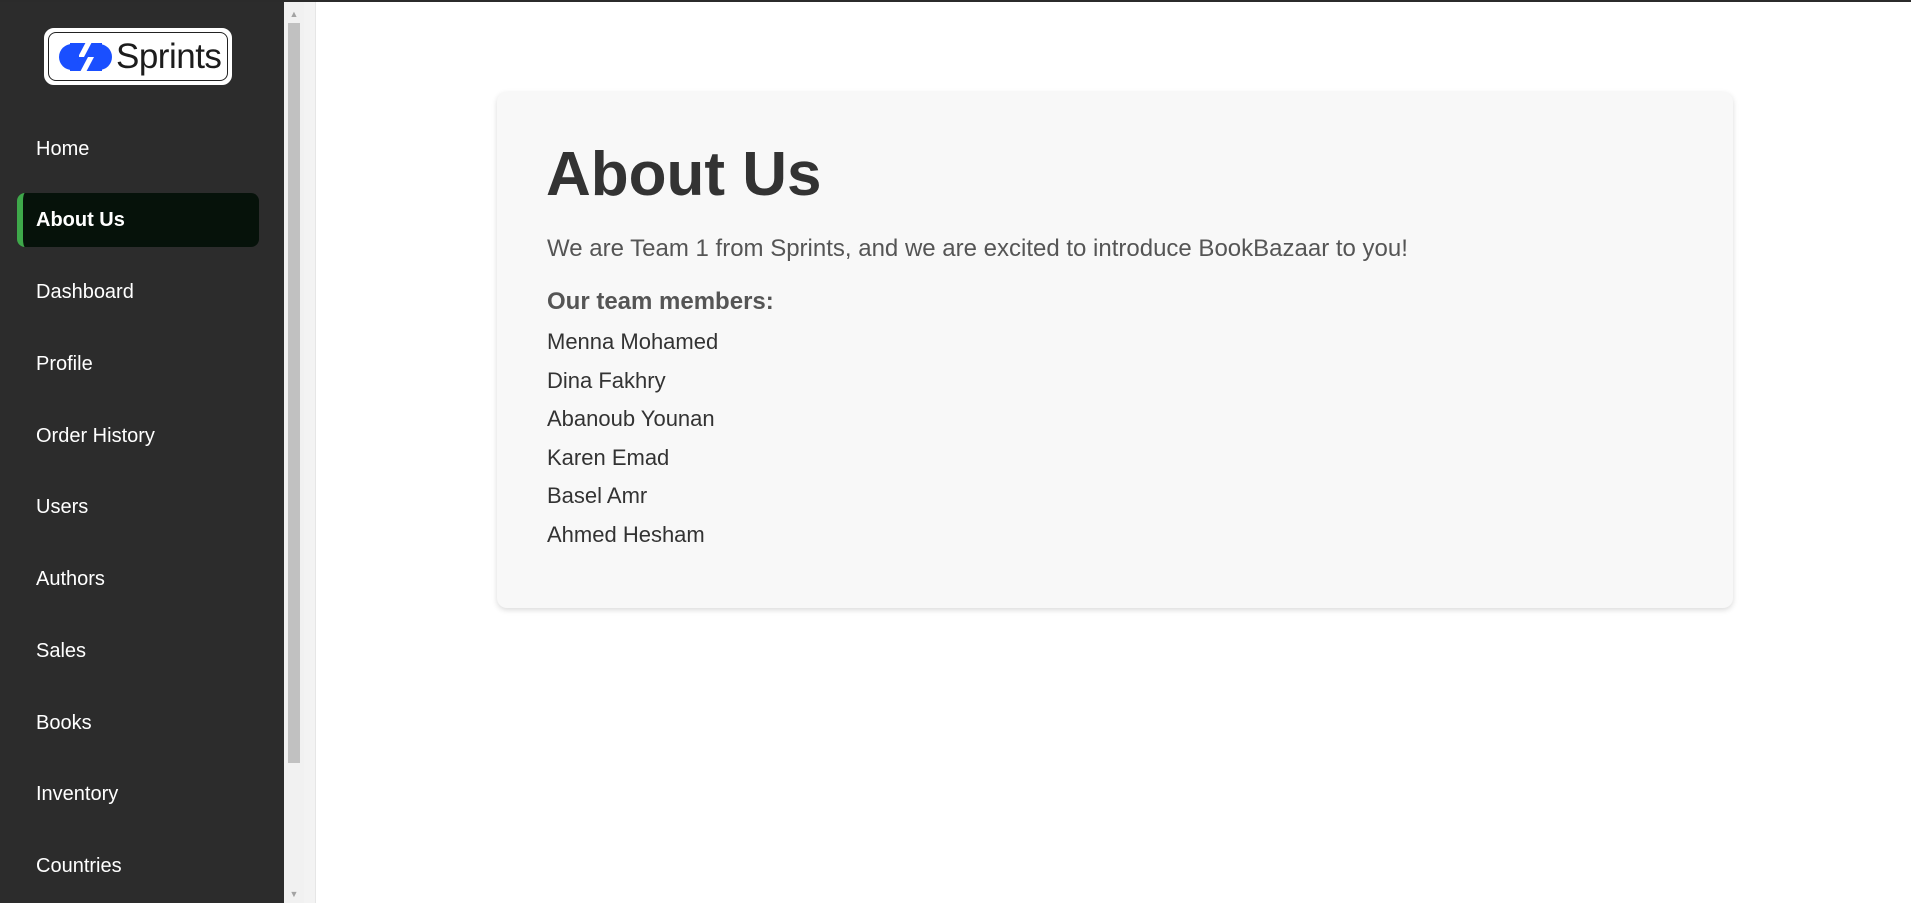  Describe the element at coordinates (660, 301) in the screenshot. I see `team-heading: Our team members:` at that location.